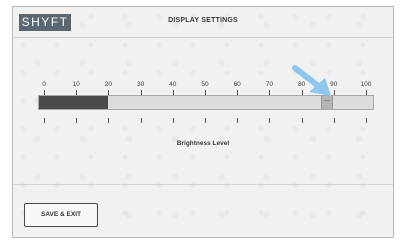 The height and width of the screenshot is (242, 402). Describe the element at coordinates (269, 84) in the screenshot. I see `scale-label-70: 70` at that location.